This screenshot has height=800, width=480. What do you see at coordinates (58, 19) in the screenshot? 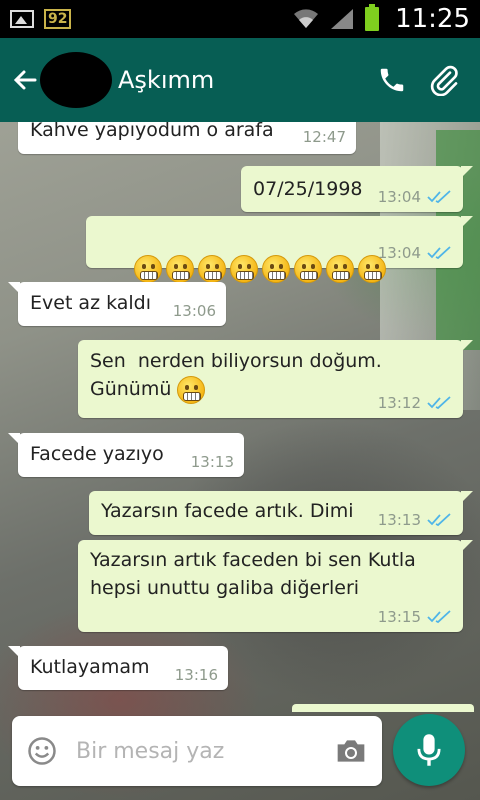
I see `notification-badge: 92` at bounding box center [58, 19].